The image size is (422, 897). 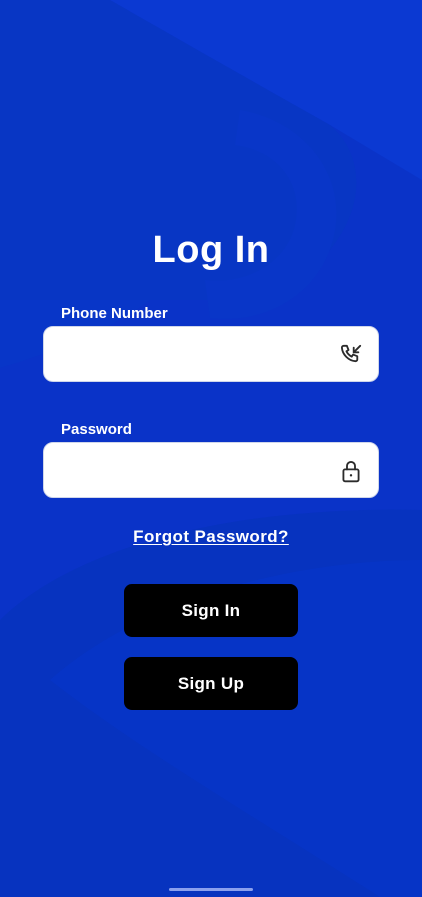 I want to click on password-label: Password, so click(x=96, y=429).